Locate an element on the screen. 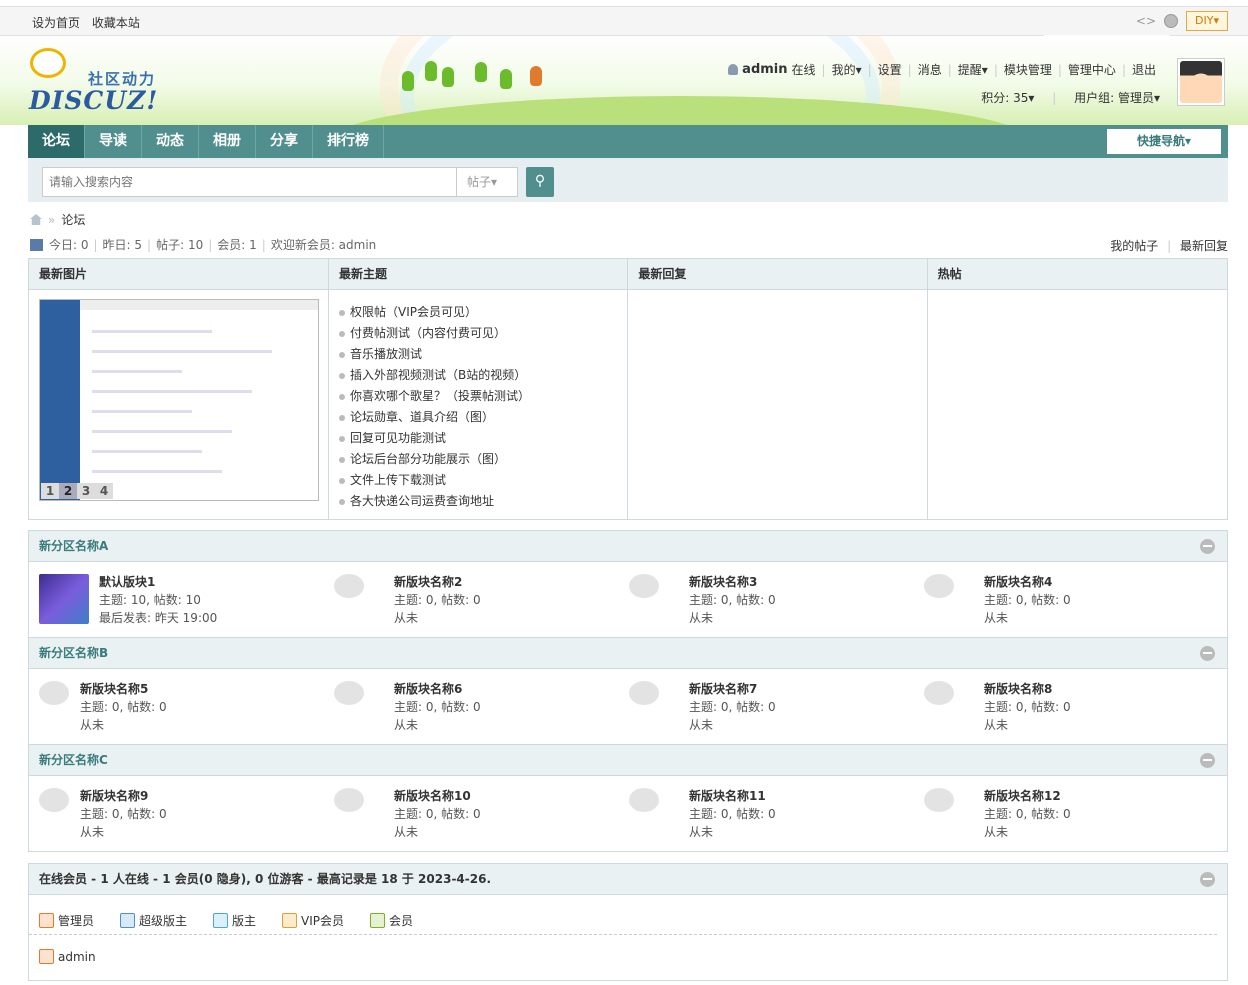 The height and width of the screenshot is (985, 1248). pager-1: 1 is located at coordinates (50, 491).